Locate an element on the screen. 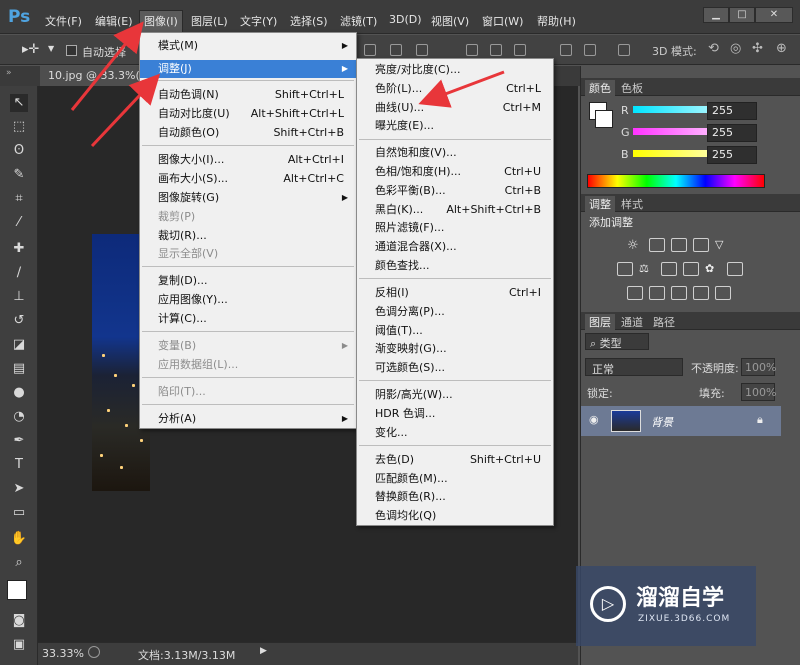 This screenshot has height=665, width=800. distribute-left-icon is located at coordinates (566, 50).